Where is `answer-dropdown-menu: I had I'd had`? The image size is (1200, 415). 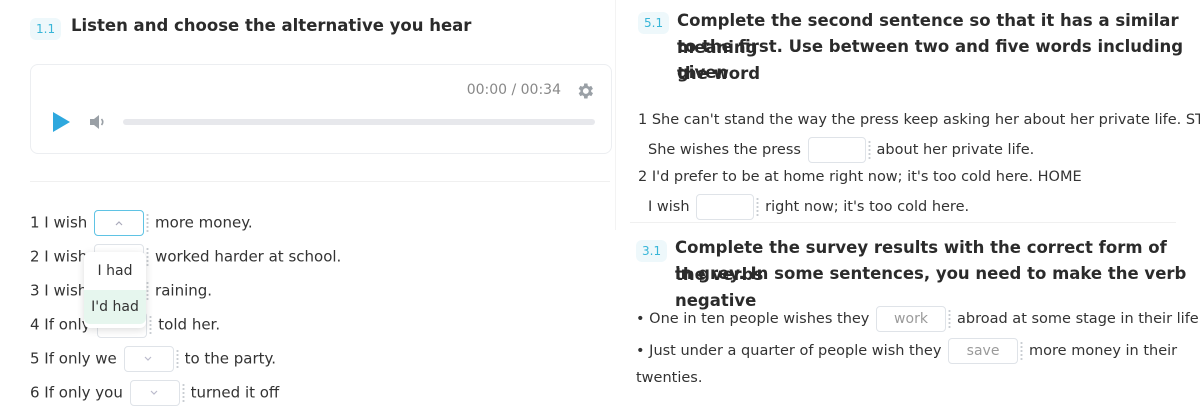
answer-dropdown-menu: I had I'd had is located at coordinates (115, 290).